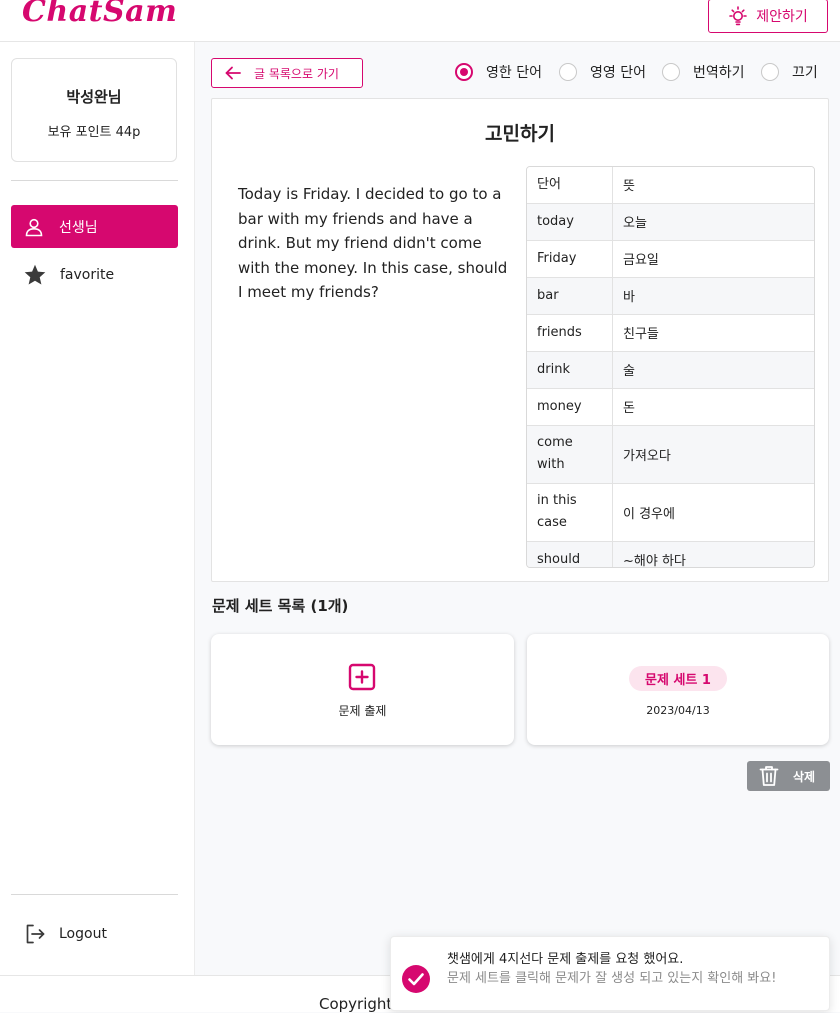  What do you see at coordinates (34, 227) in the screenshot?
I see `user-icon` at bounding box center [34, 227].